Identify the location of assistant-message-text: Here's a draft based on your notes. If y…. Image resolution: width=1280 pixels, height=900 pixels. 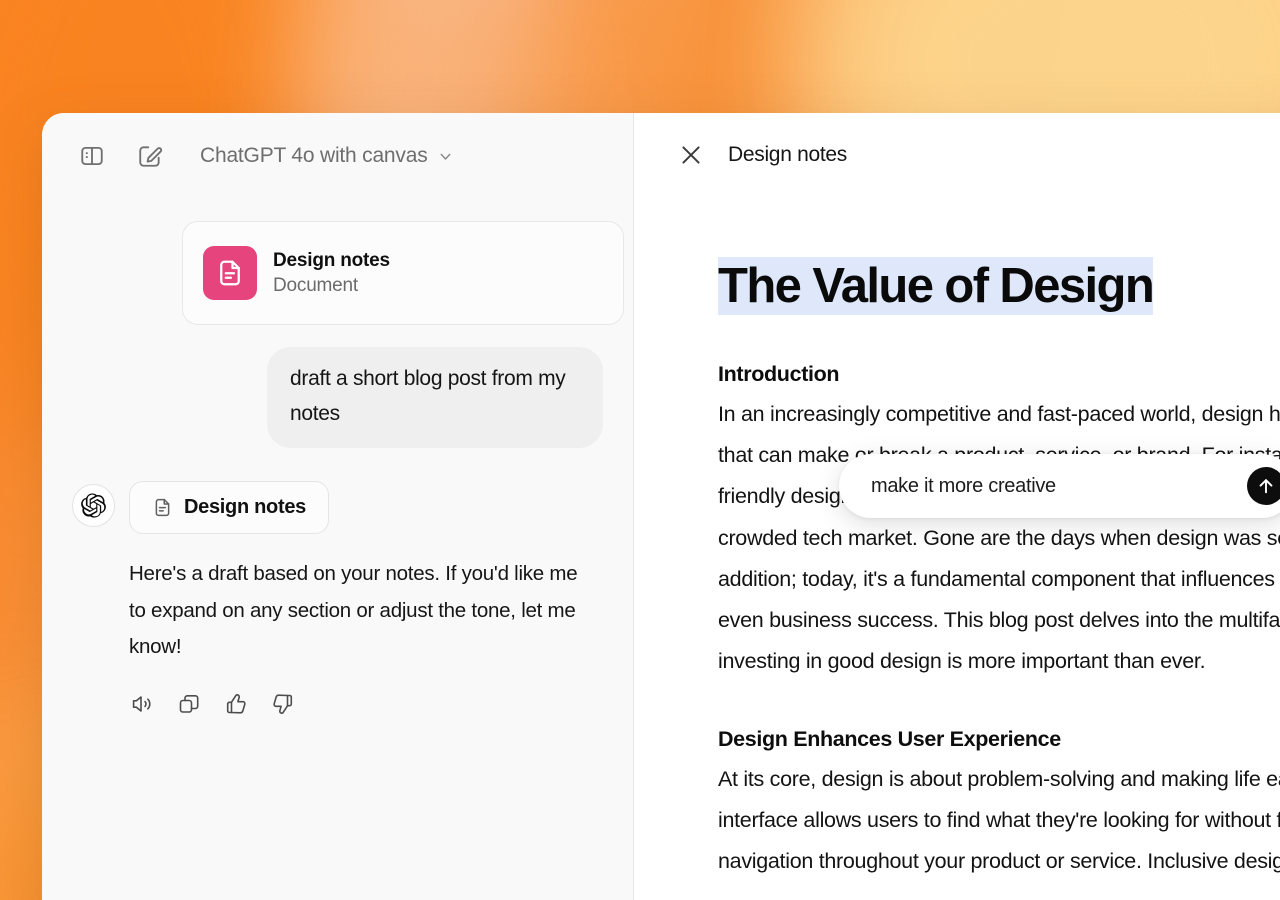
(353, 610).